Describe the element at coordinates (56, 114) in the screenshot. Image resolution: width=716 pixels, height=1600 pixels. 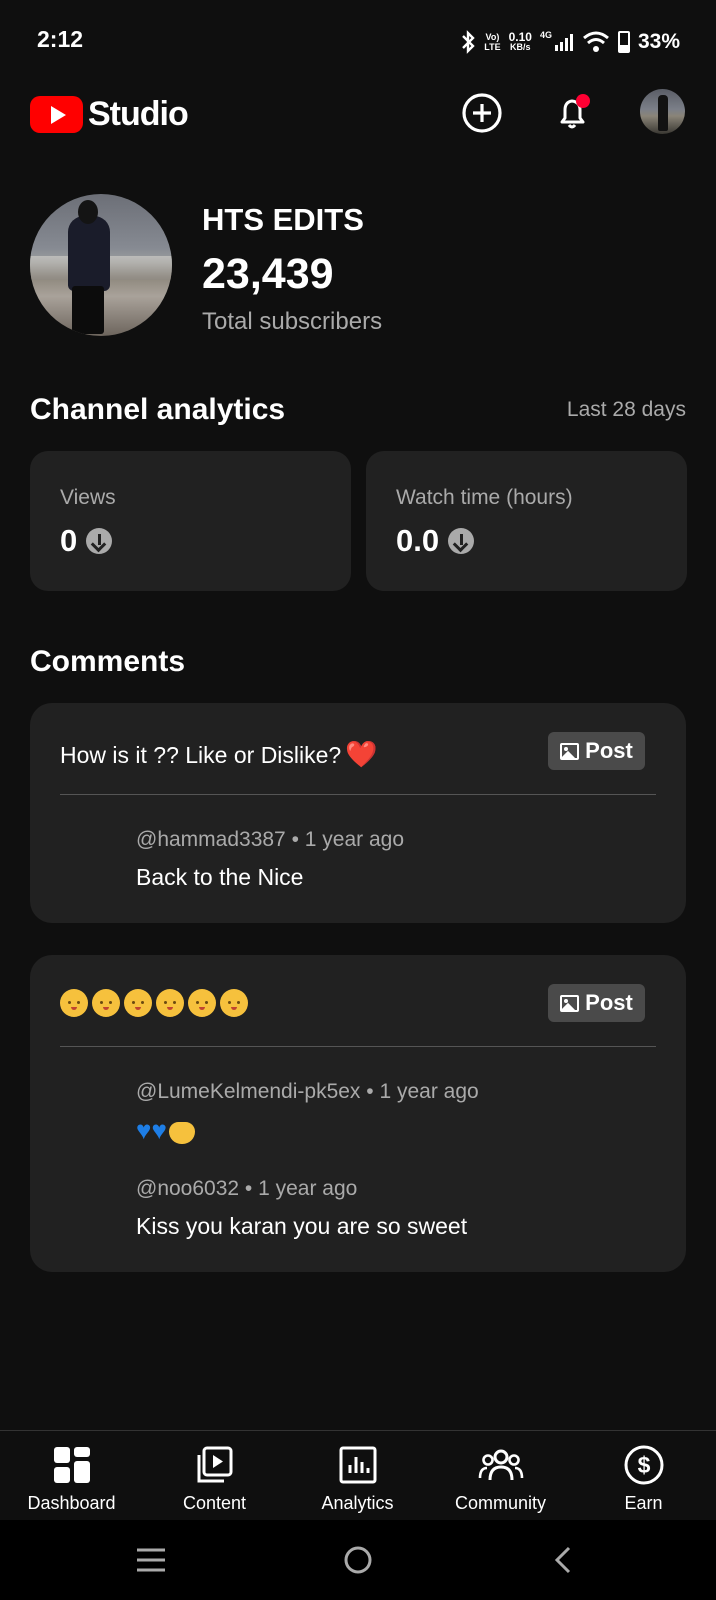
I see `youtube-play-icon` at that location.